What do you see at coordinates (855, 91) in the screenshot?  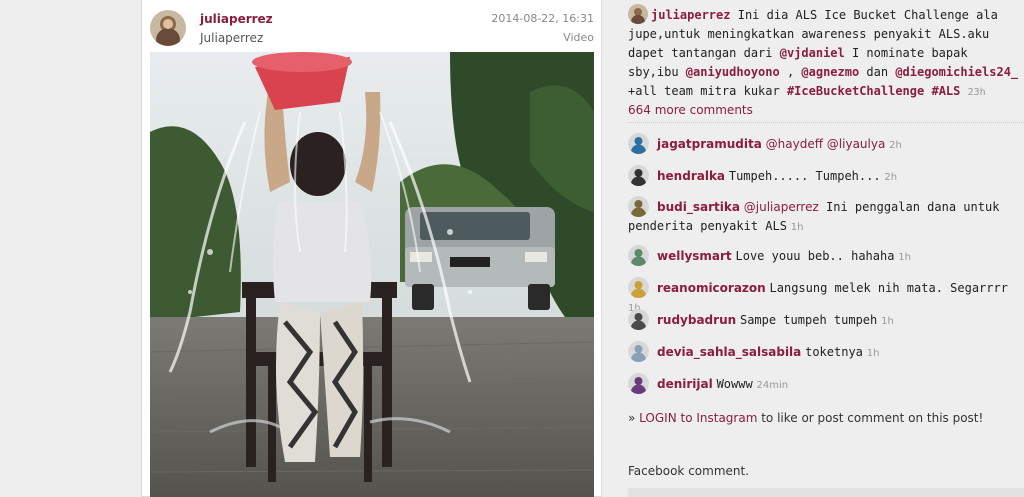 I see `hashtag-link: #IceBucketChallenge` at bounding box center [855, 91].